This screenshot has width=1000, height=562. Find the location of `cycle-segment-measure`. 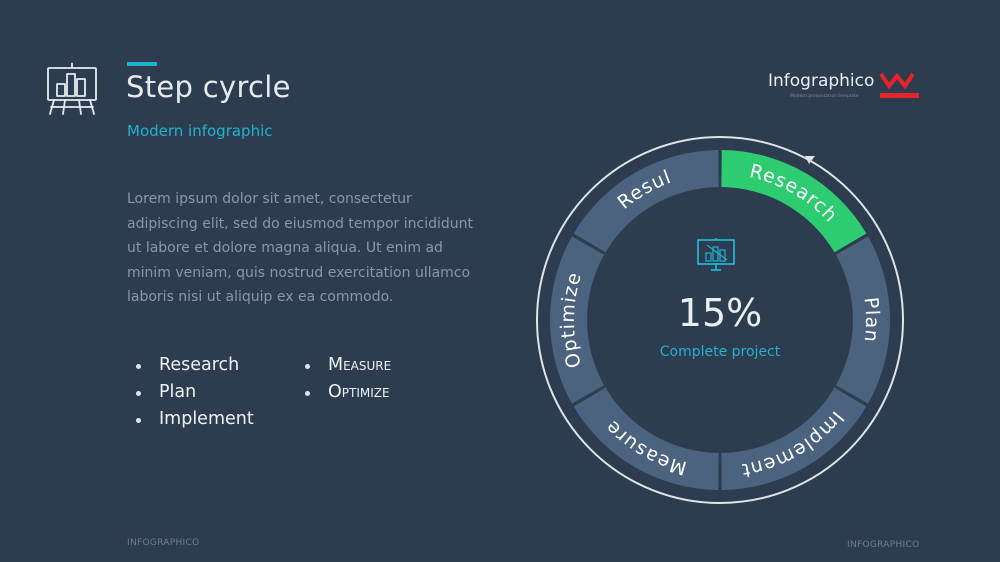

cycle-segment-measure is located at coordinates (646, 438).